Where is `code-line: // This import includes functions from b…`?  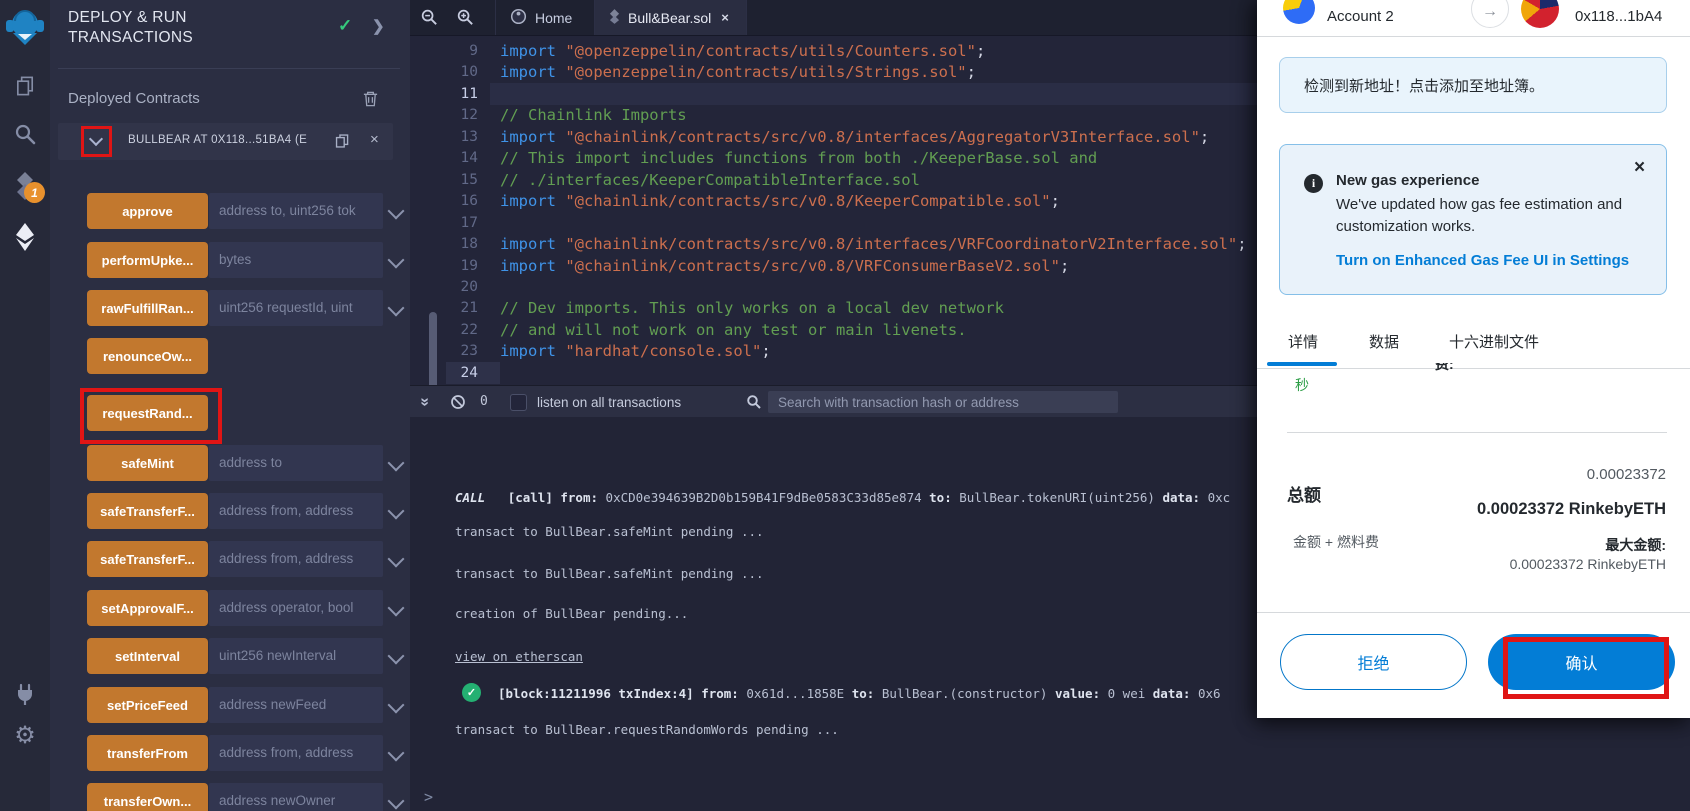
code-line: // This import includes functions from b… is located at coordinates (799, 158).